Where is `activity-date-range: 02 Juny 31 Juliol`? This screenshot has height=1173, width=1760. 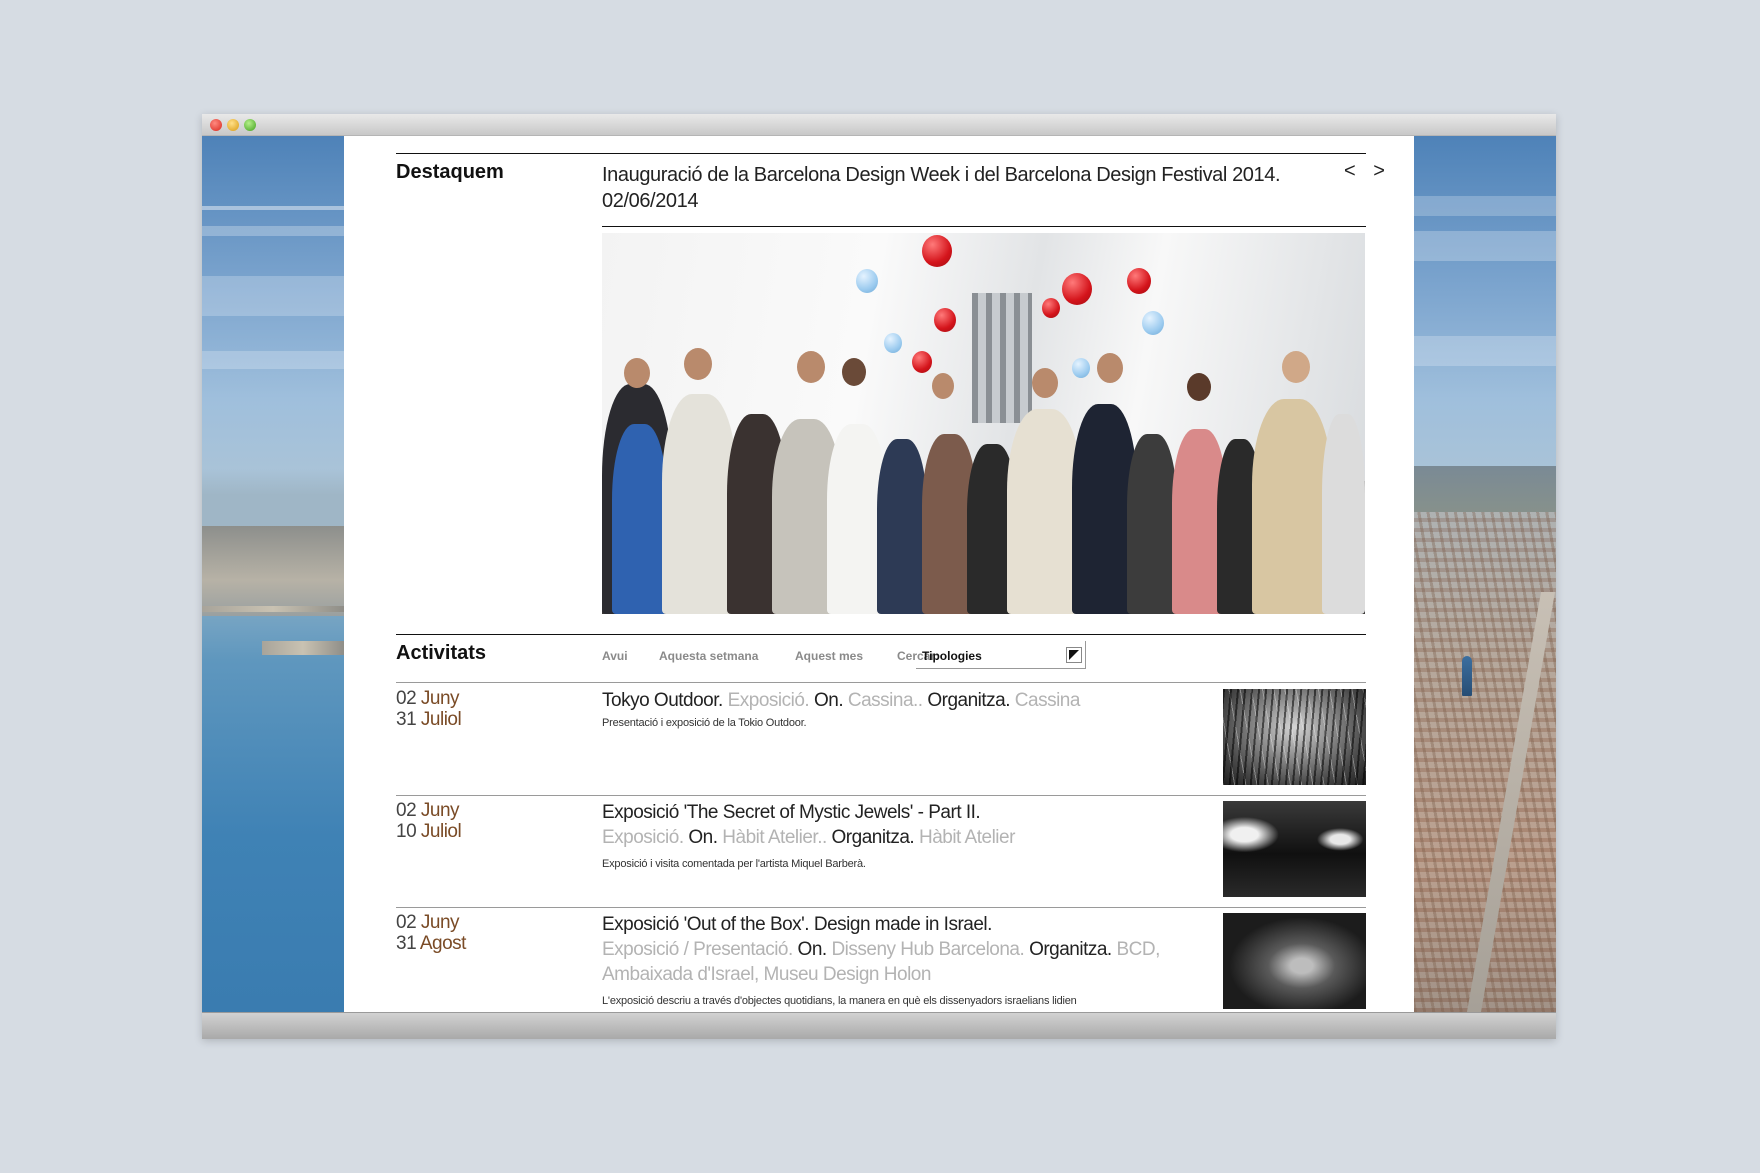
activity-date-range: 02 Juny 31 Juliol is located at coordinates (429, 709).